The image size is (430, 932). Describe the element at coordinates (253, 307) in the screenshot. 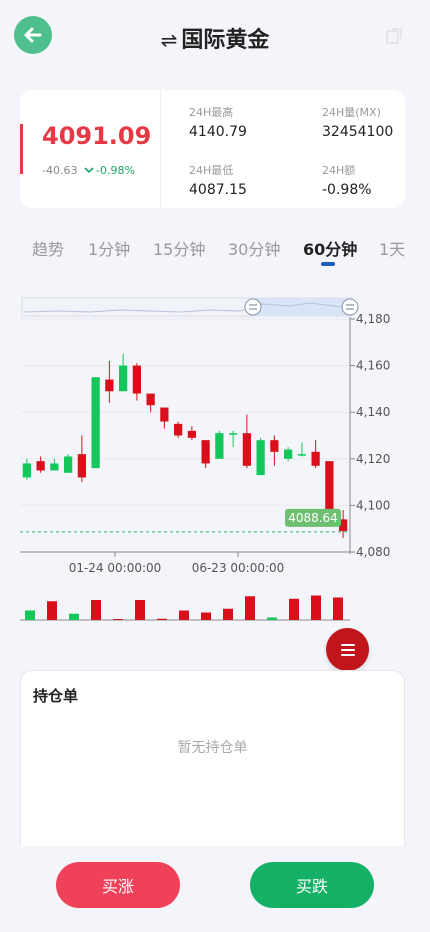

I see `navigator-handle-left` at that location.